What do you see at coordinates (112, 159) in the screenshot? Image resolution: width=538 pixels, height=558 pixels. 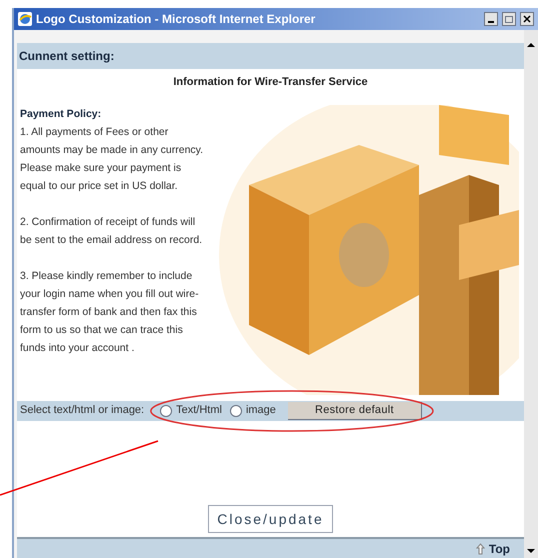 I see `policy-paragraph: 1. All payments of Fees or other amounts may be made in any currency. Please make sure your payment is equal to our price set in US dollar.` at bounding box center [112, 159].